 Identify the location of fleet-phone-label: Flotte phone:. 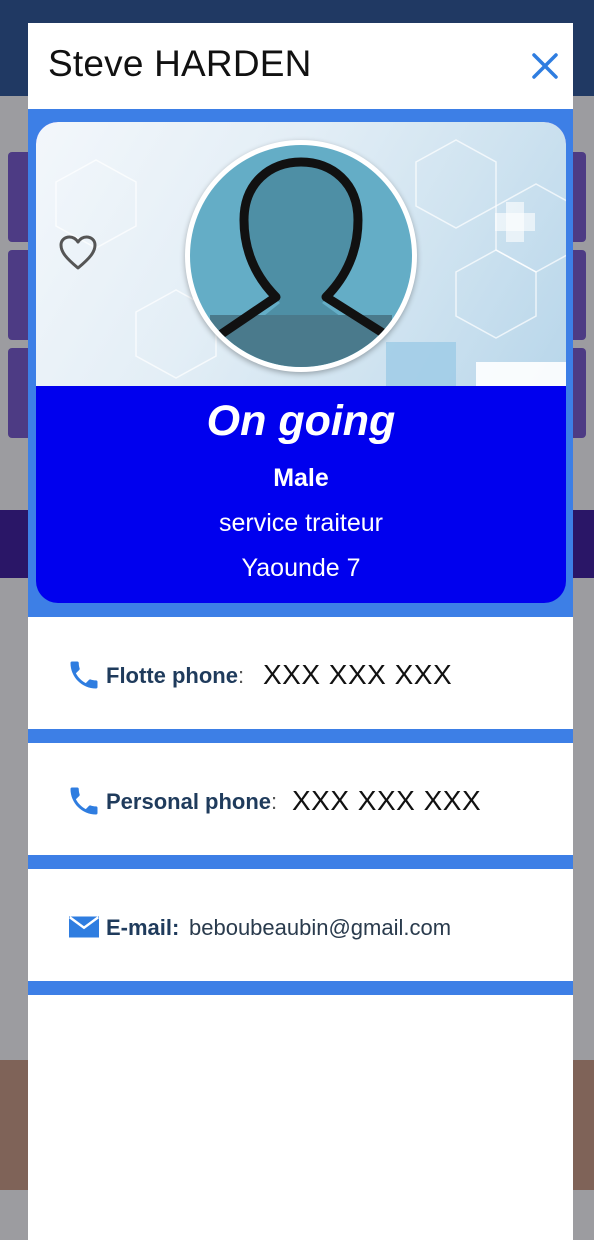
(175, 676).